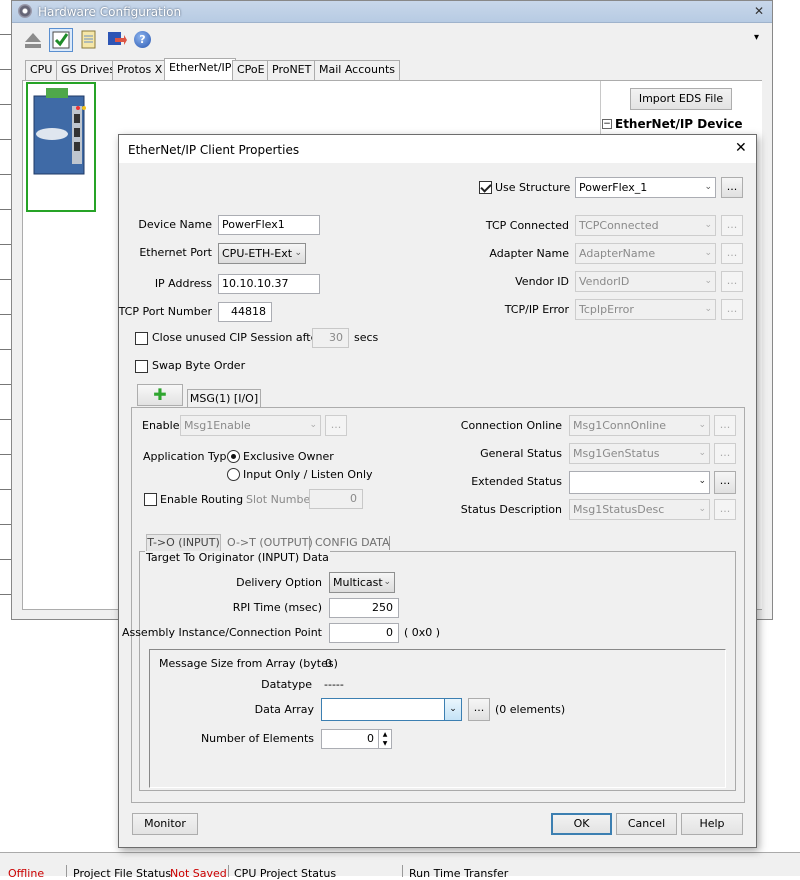 The width and height of the screenshot is (800, 880). What do you see at coordinates (292, 70) in the screenshot?
I see `tab-pronet: ProNET` at bounding box center [292, 70].